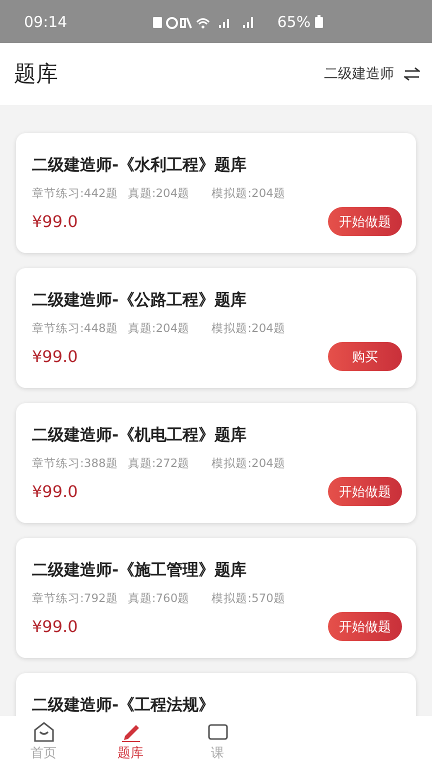  I want to click on bank-title: 二级建造师-《施工管理》题库, so click(140, 570).